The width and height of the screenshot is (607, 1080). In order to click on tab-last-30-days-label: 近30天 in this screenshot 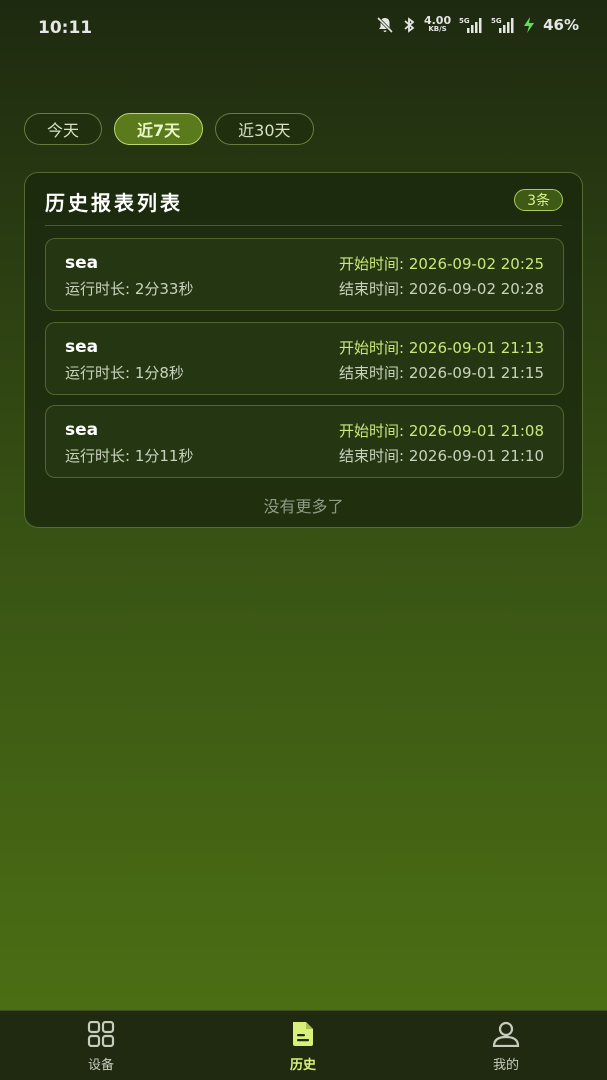, I will do `click(264, 130)`.